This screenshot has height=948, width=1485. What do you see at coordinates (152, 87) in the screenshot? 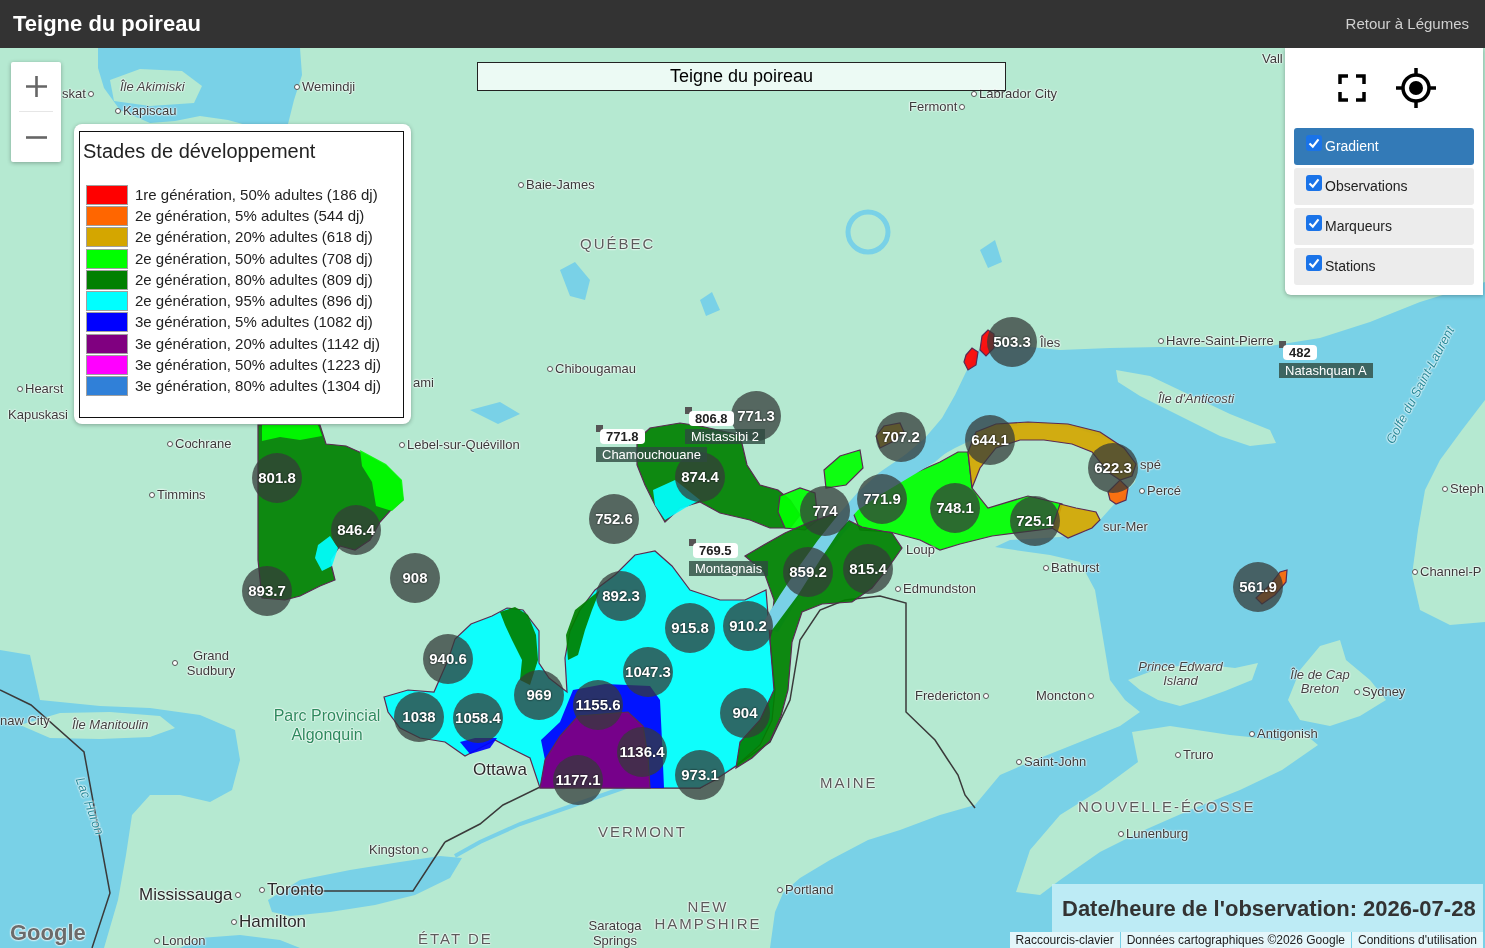
I see `map-label: Île Akimiski` at bounding box center [152, 87].